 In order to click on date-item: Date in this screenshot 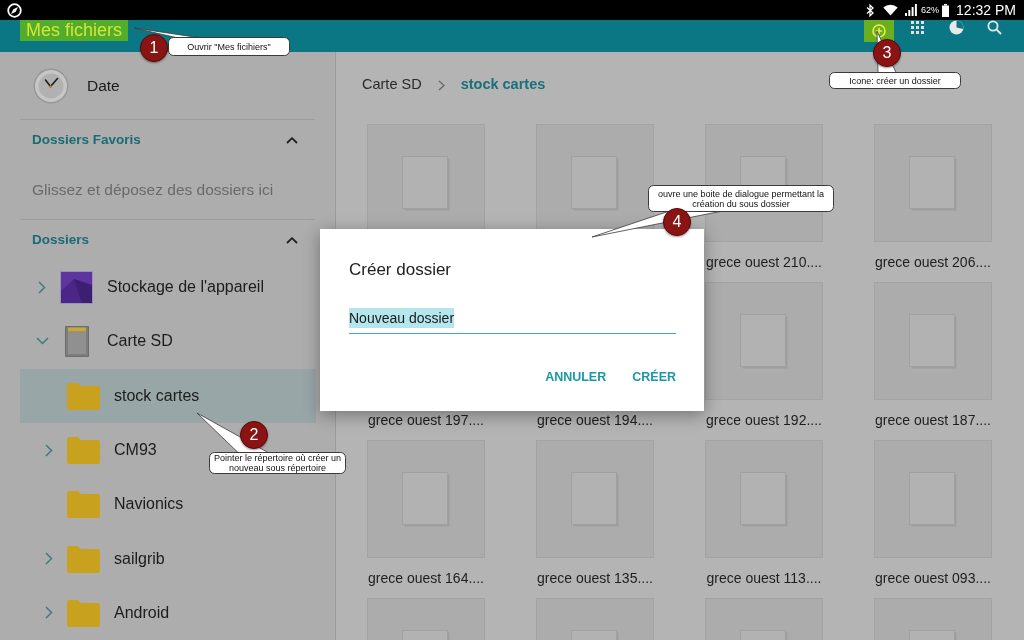, I will do `click(64, 85)`.